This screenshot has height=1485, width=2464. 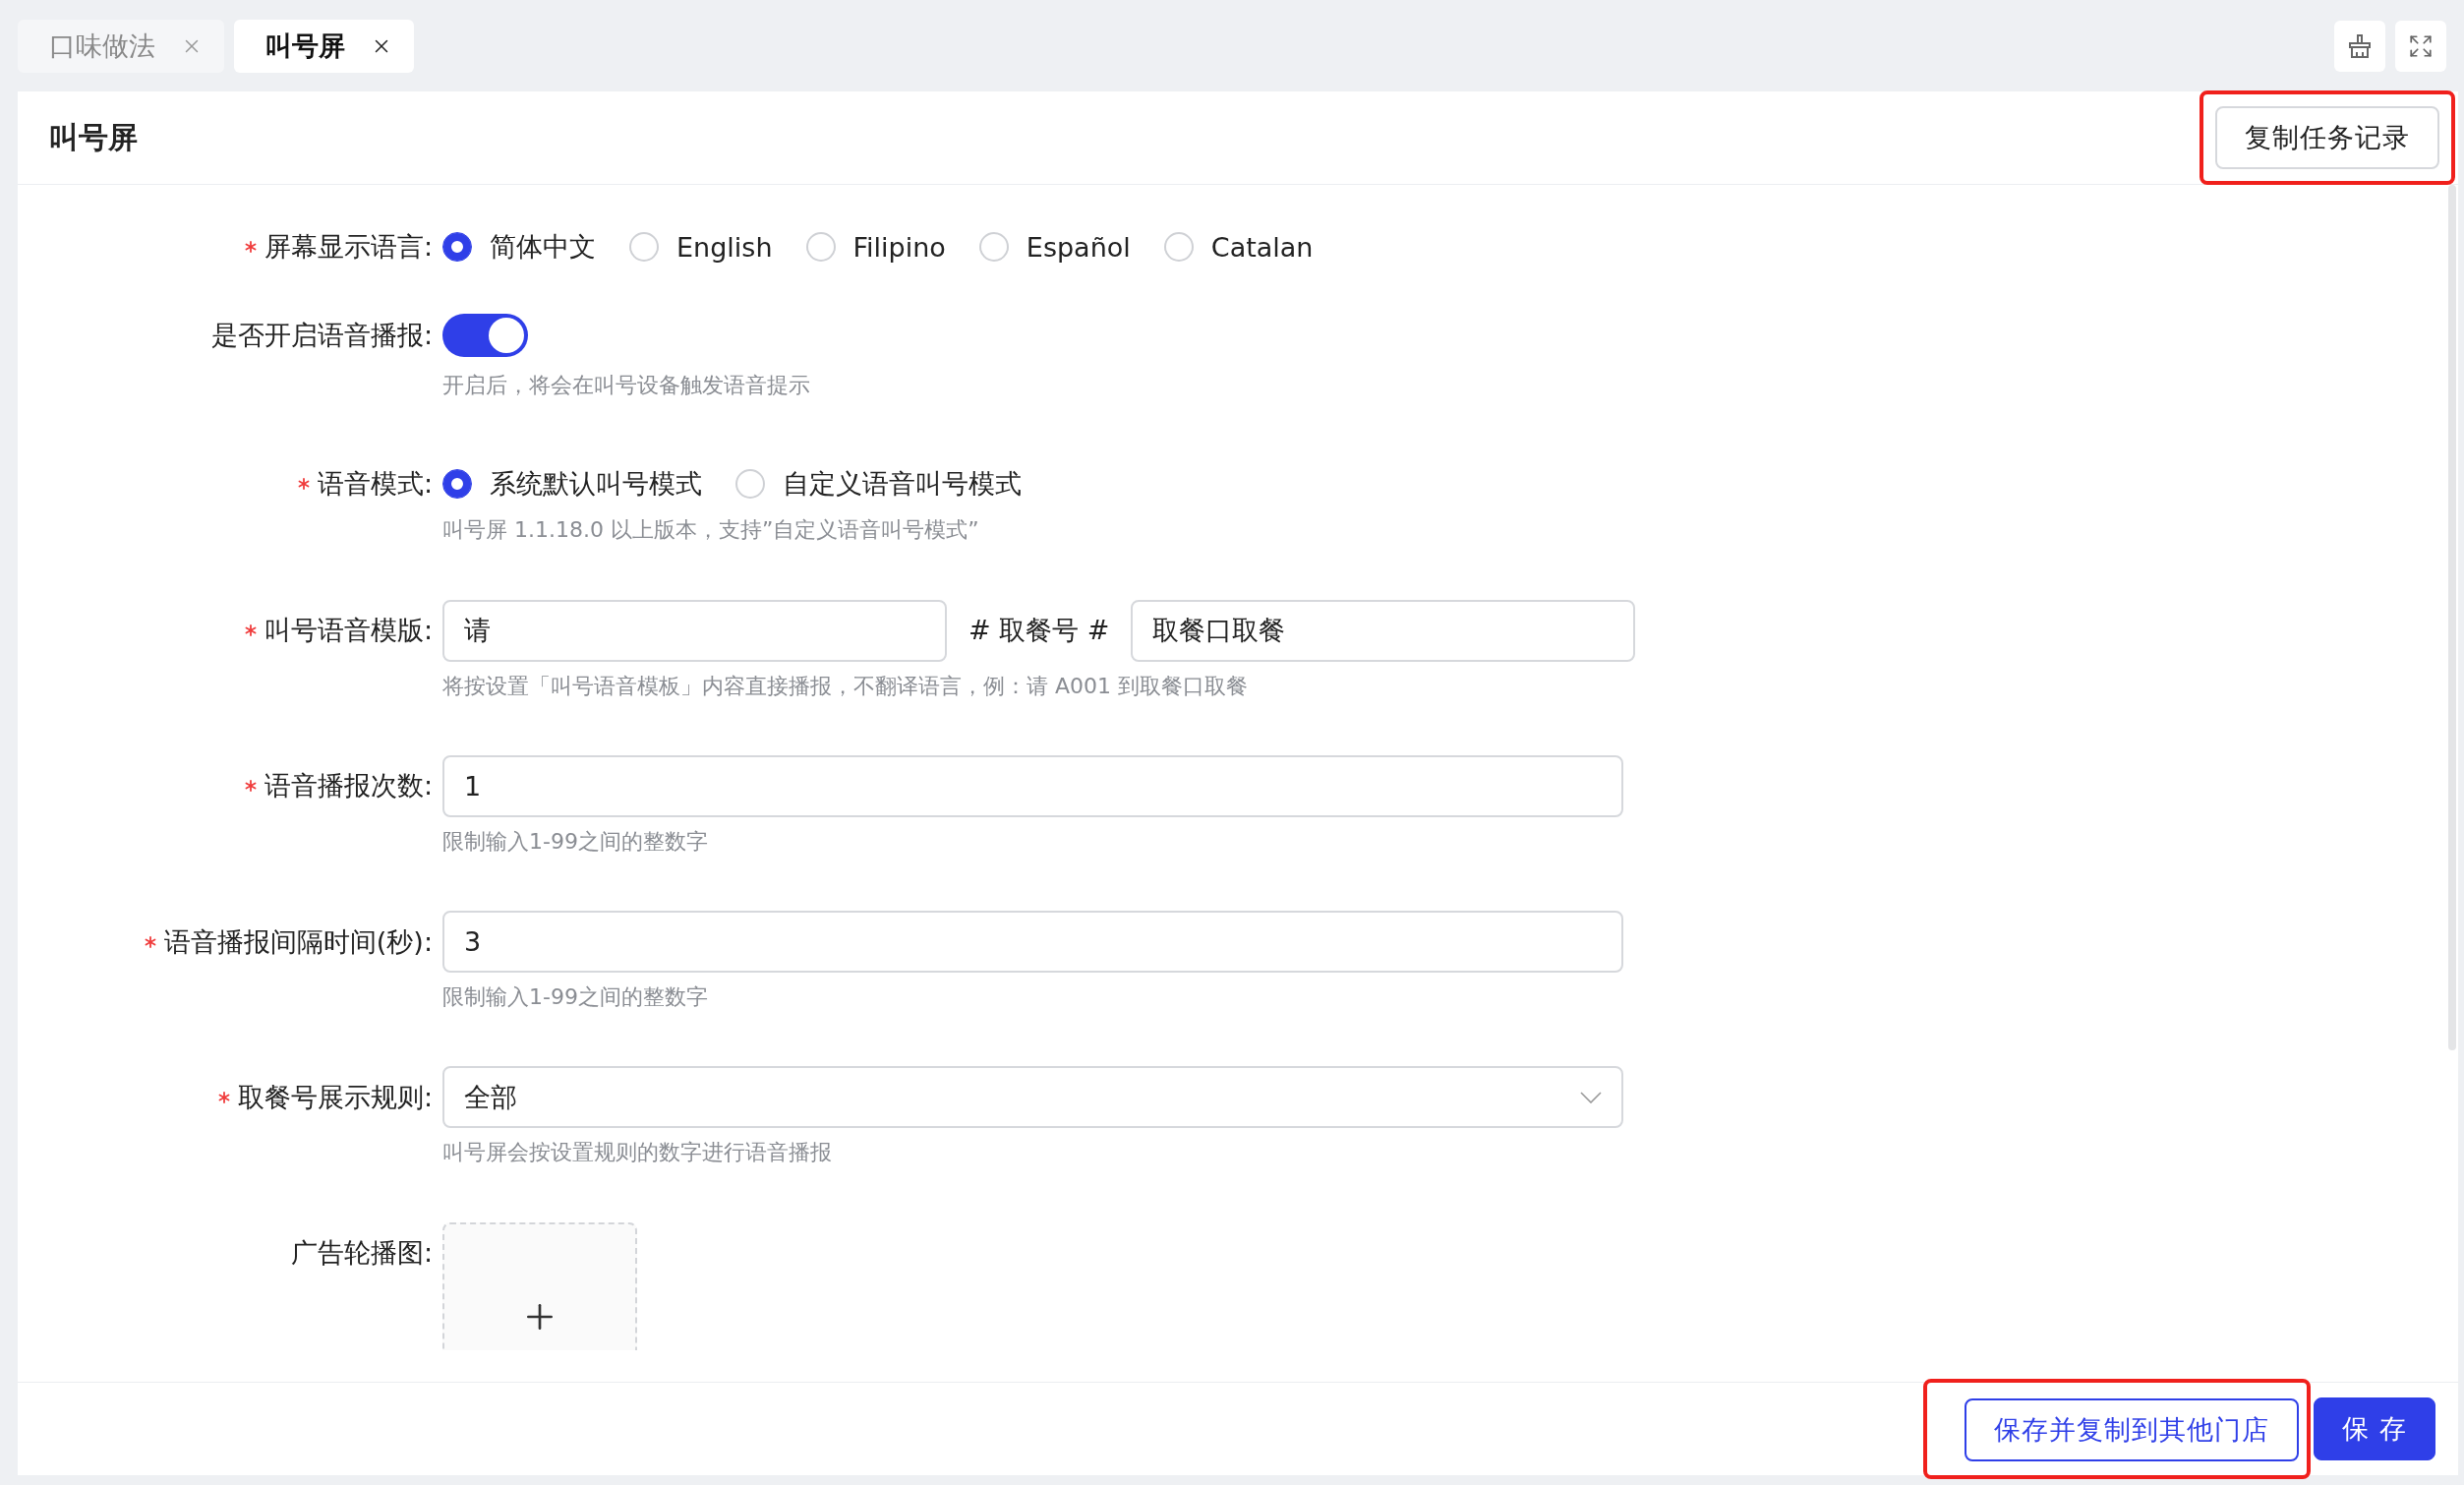 I want to click on page-title: 叫号屏, so click(x=93, y=137).